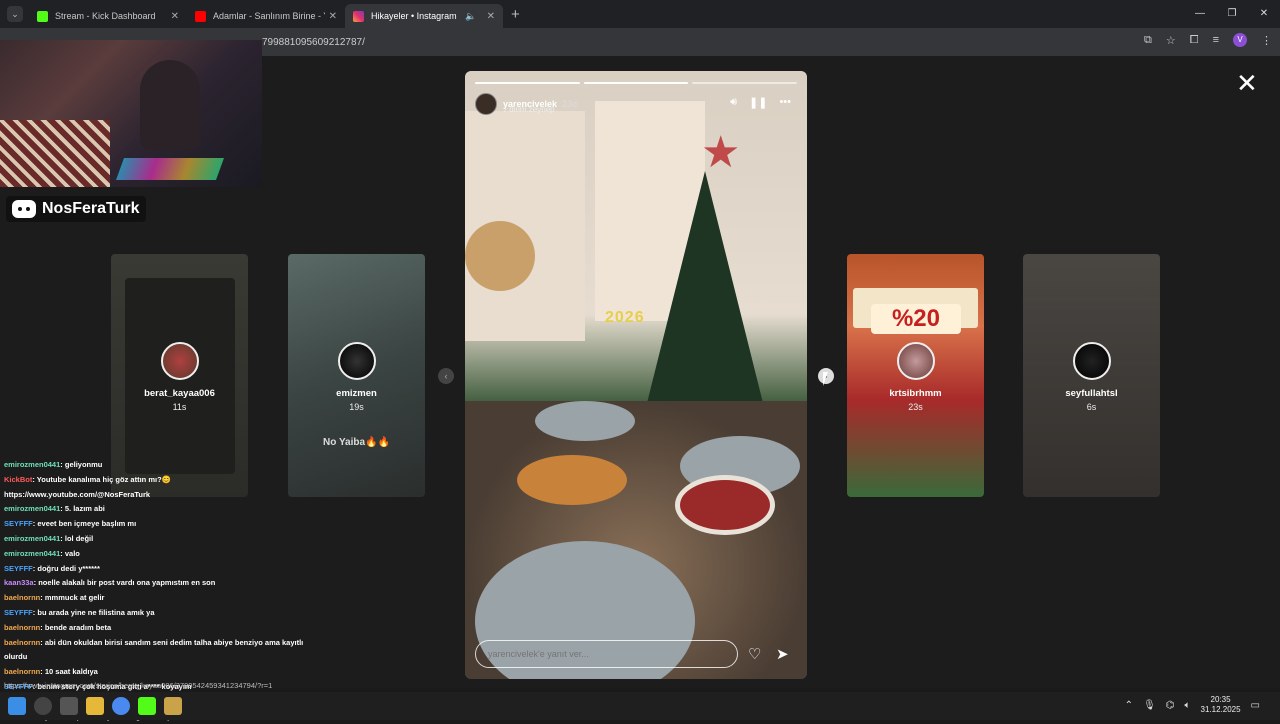  I want to click on discord-badge: NosFeraTurk, so click(76, 209).